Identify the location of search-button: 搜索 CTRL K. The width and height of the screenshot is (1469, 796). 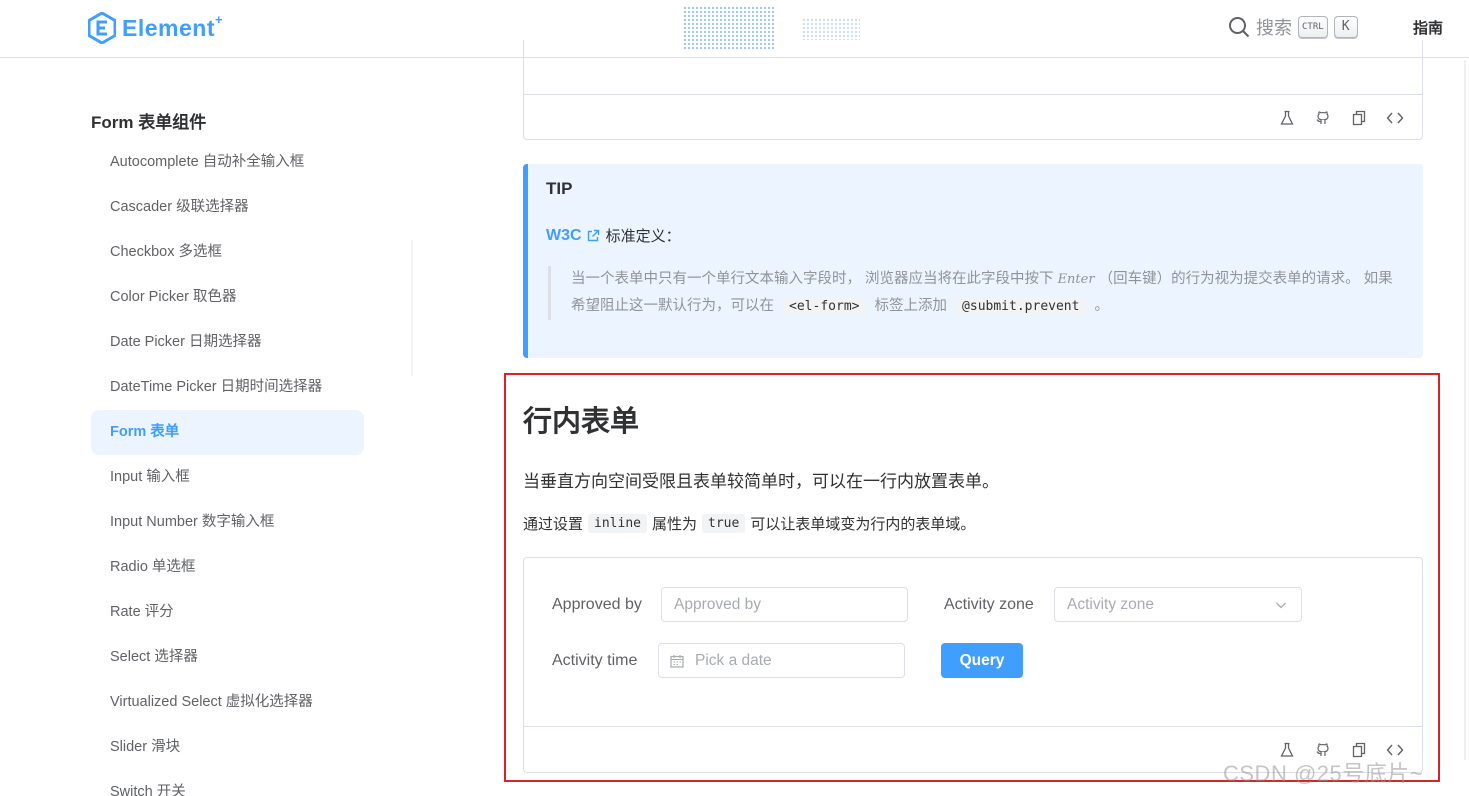
(1293, 27).